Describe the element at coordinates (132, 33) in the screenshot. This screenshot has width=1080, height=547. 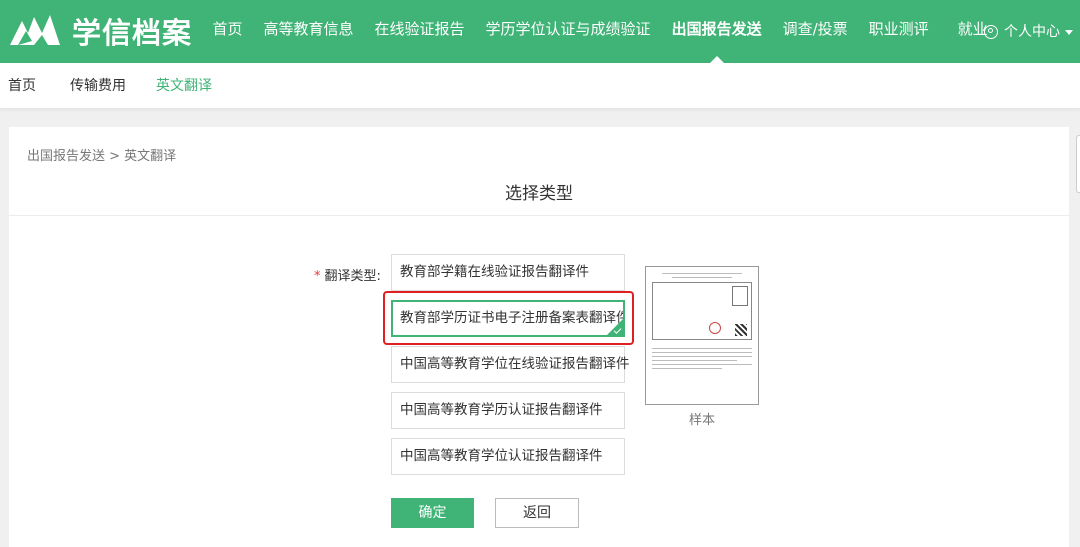
I see `logo-text: 学信档案` at that location.